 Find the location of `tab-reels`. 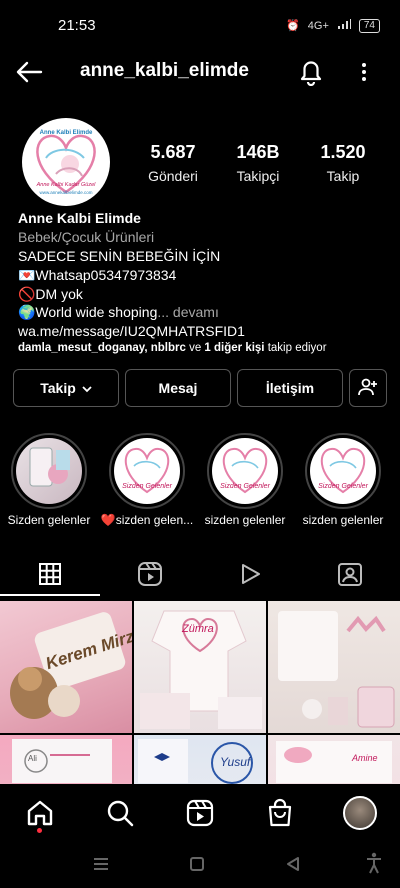

tab-reels is located at coordinates (150, 576).